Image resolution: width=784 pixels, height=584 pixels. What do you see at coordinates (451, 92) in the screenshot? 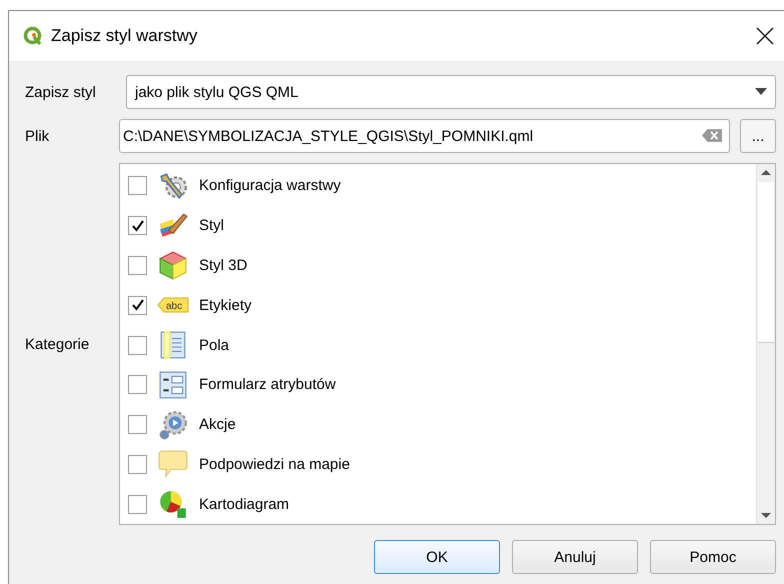
I see `style-dropdown: jako plik stylu QGS QML` at bounding box center [451, 92].